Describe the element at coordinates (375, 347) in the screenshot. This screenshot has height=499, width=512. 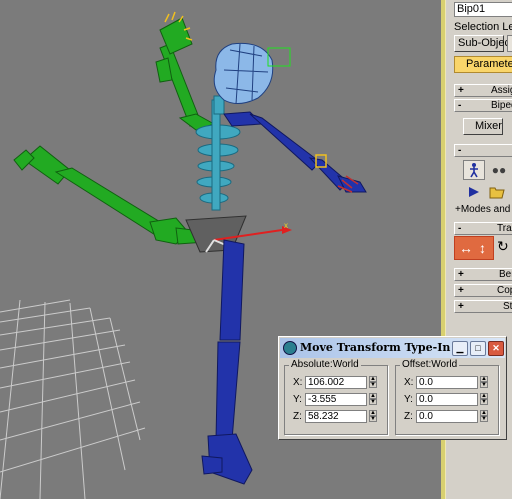
I see `dialog-title: Move Transform Type-In` at that location.